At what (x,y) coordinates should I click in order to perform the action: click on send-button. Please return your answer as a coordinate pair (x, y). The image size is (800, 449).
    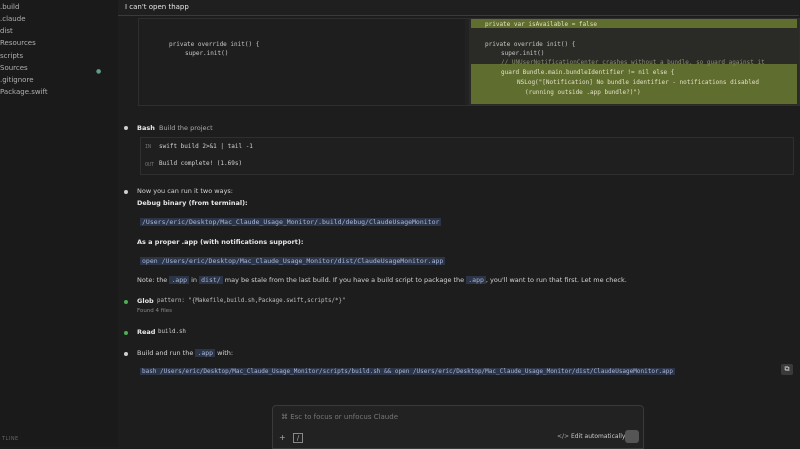
    Looking at the image, I should click on (632, 436).